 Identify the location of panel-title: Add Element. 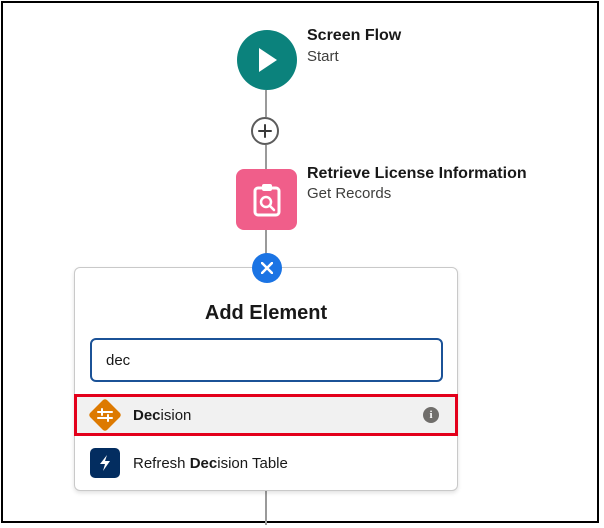
(266, 313).